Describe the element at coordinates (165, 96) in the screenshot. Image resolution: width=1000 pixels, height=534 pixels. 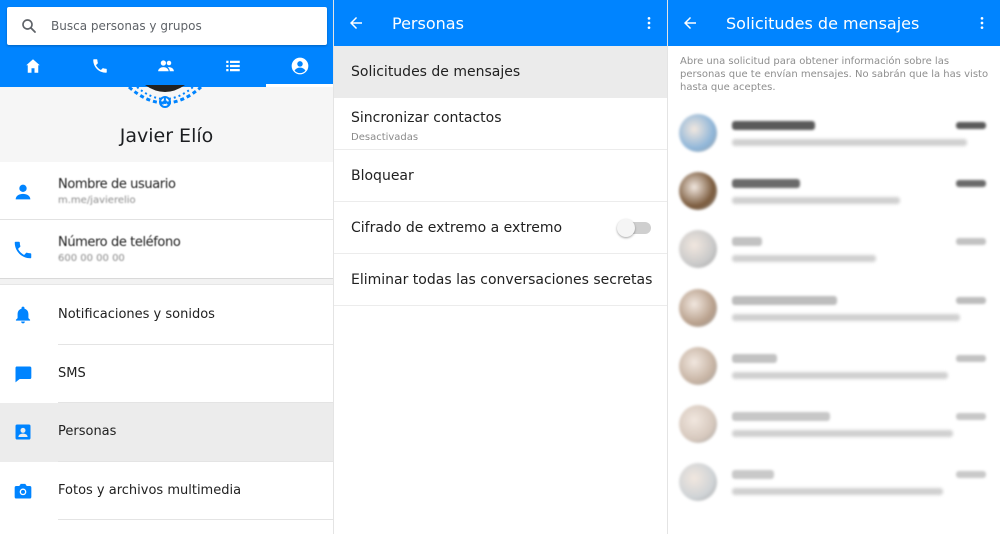
I see `messenger-code-icon` at that location.